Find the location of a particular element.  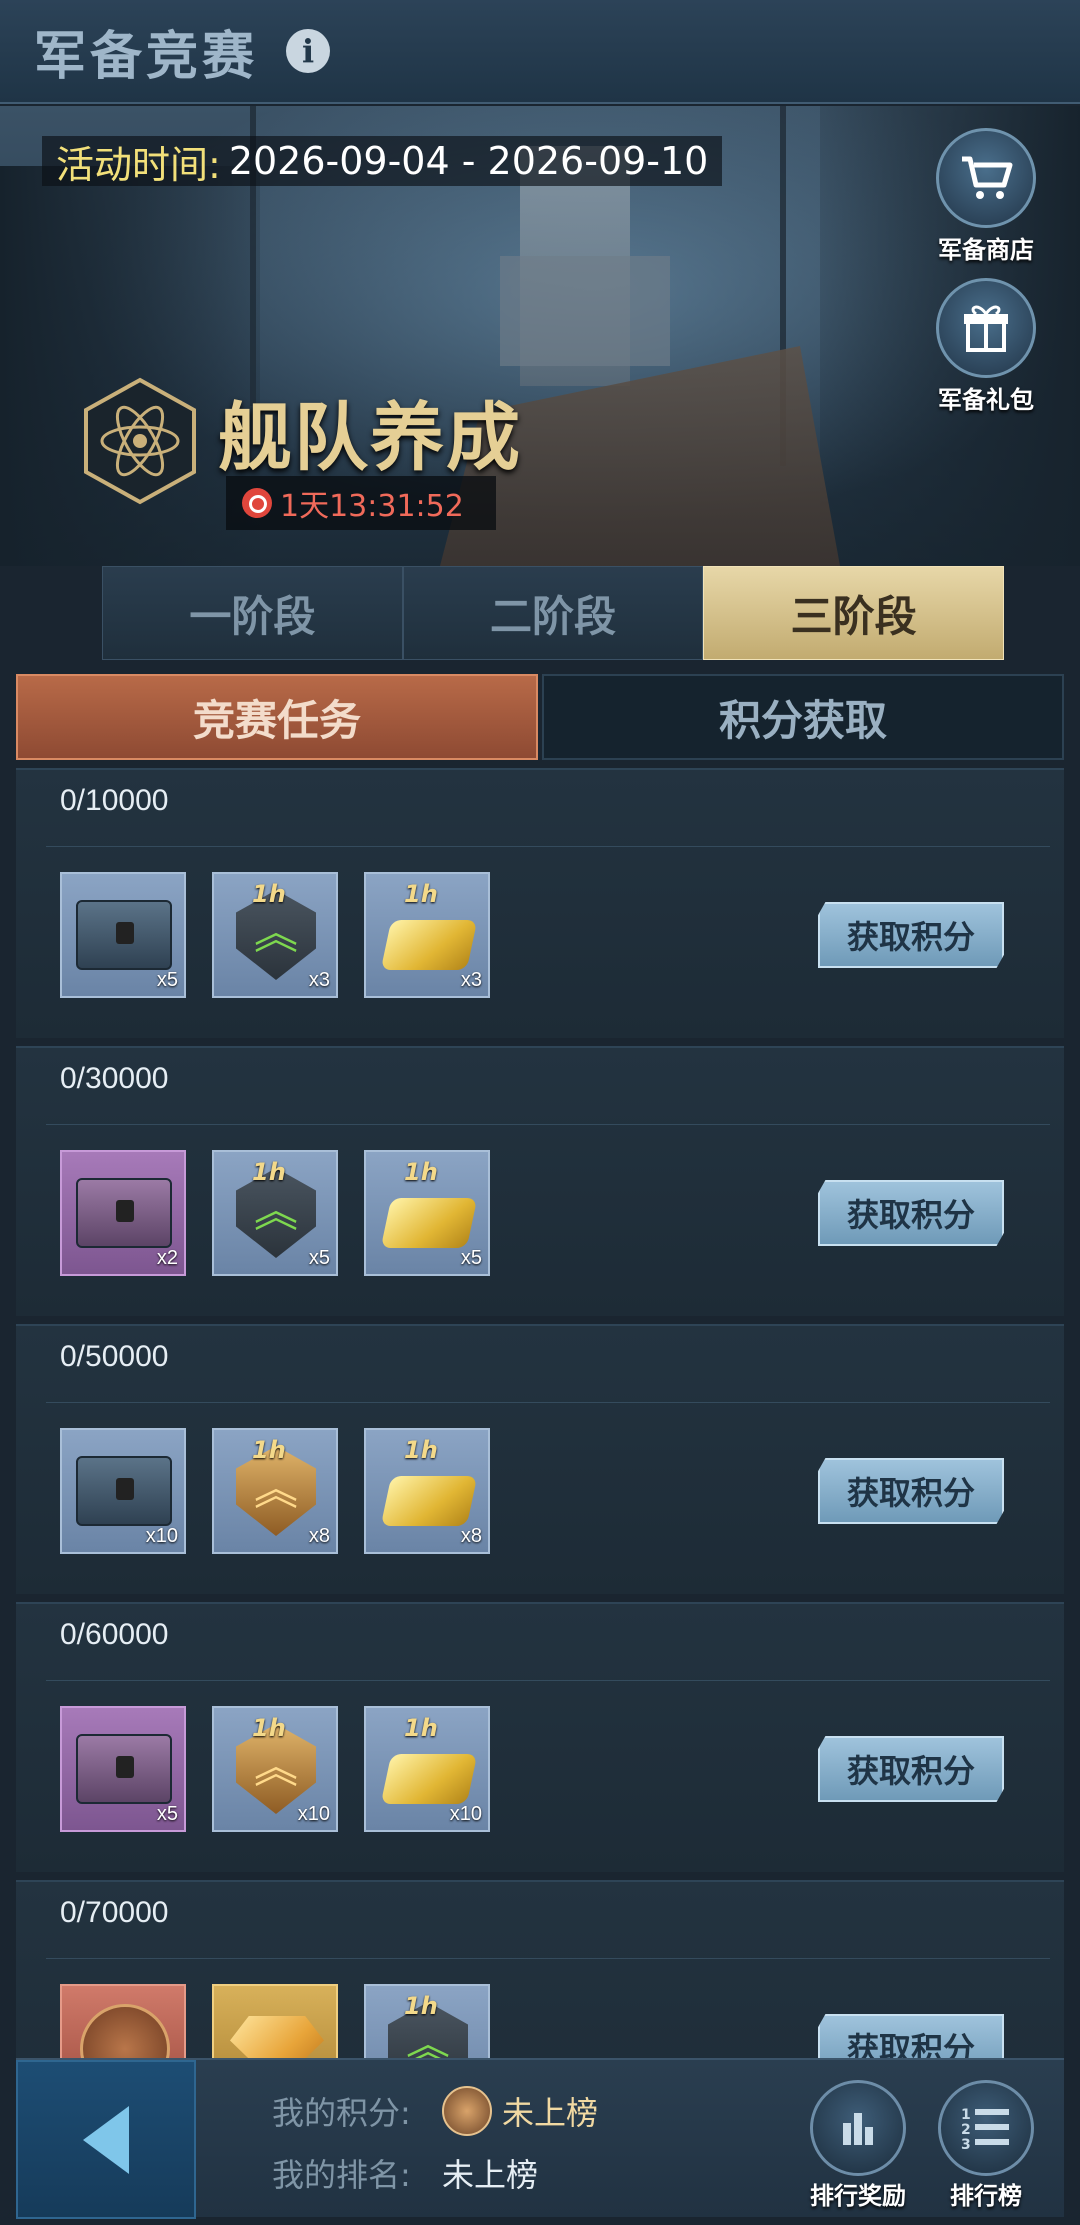

rank-badge-icon is located at coordinates (467, 2111).